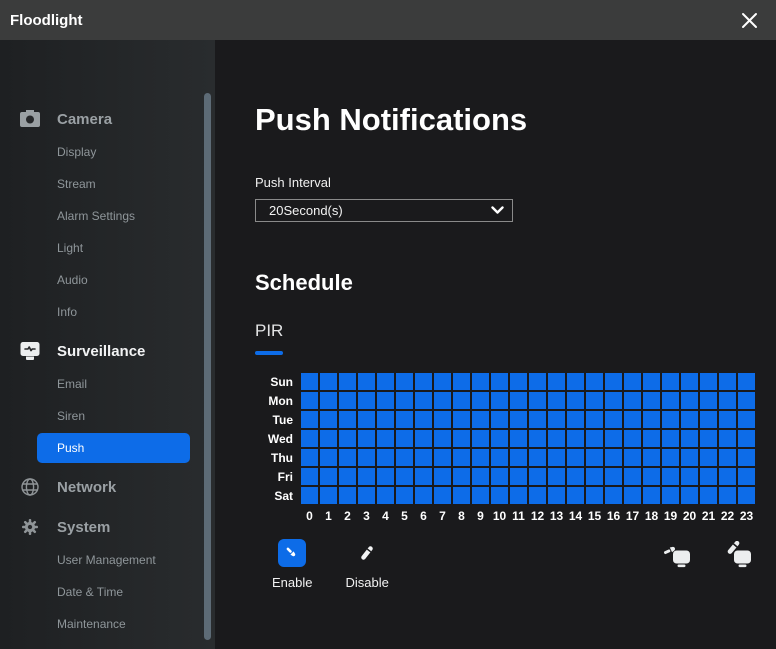 The width and height of the screenshot is (776, 649). Describe the element at coordinates (113, 448) in the screenshot. I see `sidebar-item-push: Push` at that location.